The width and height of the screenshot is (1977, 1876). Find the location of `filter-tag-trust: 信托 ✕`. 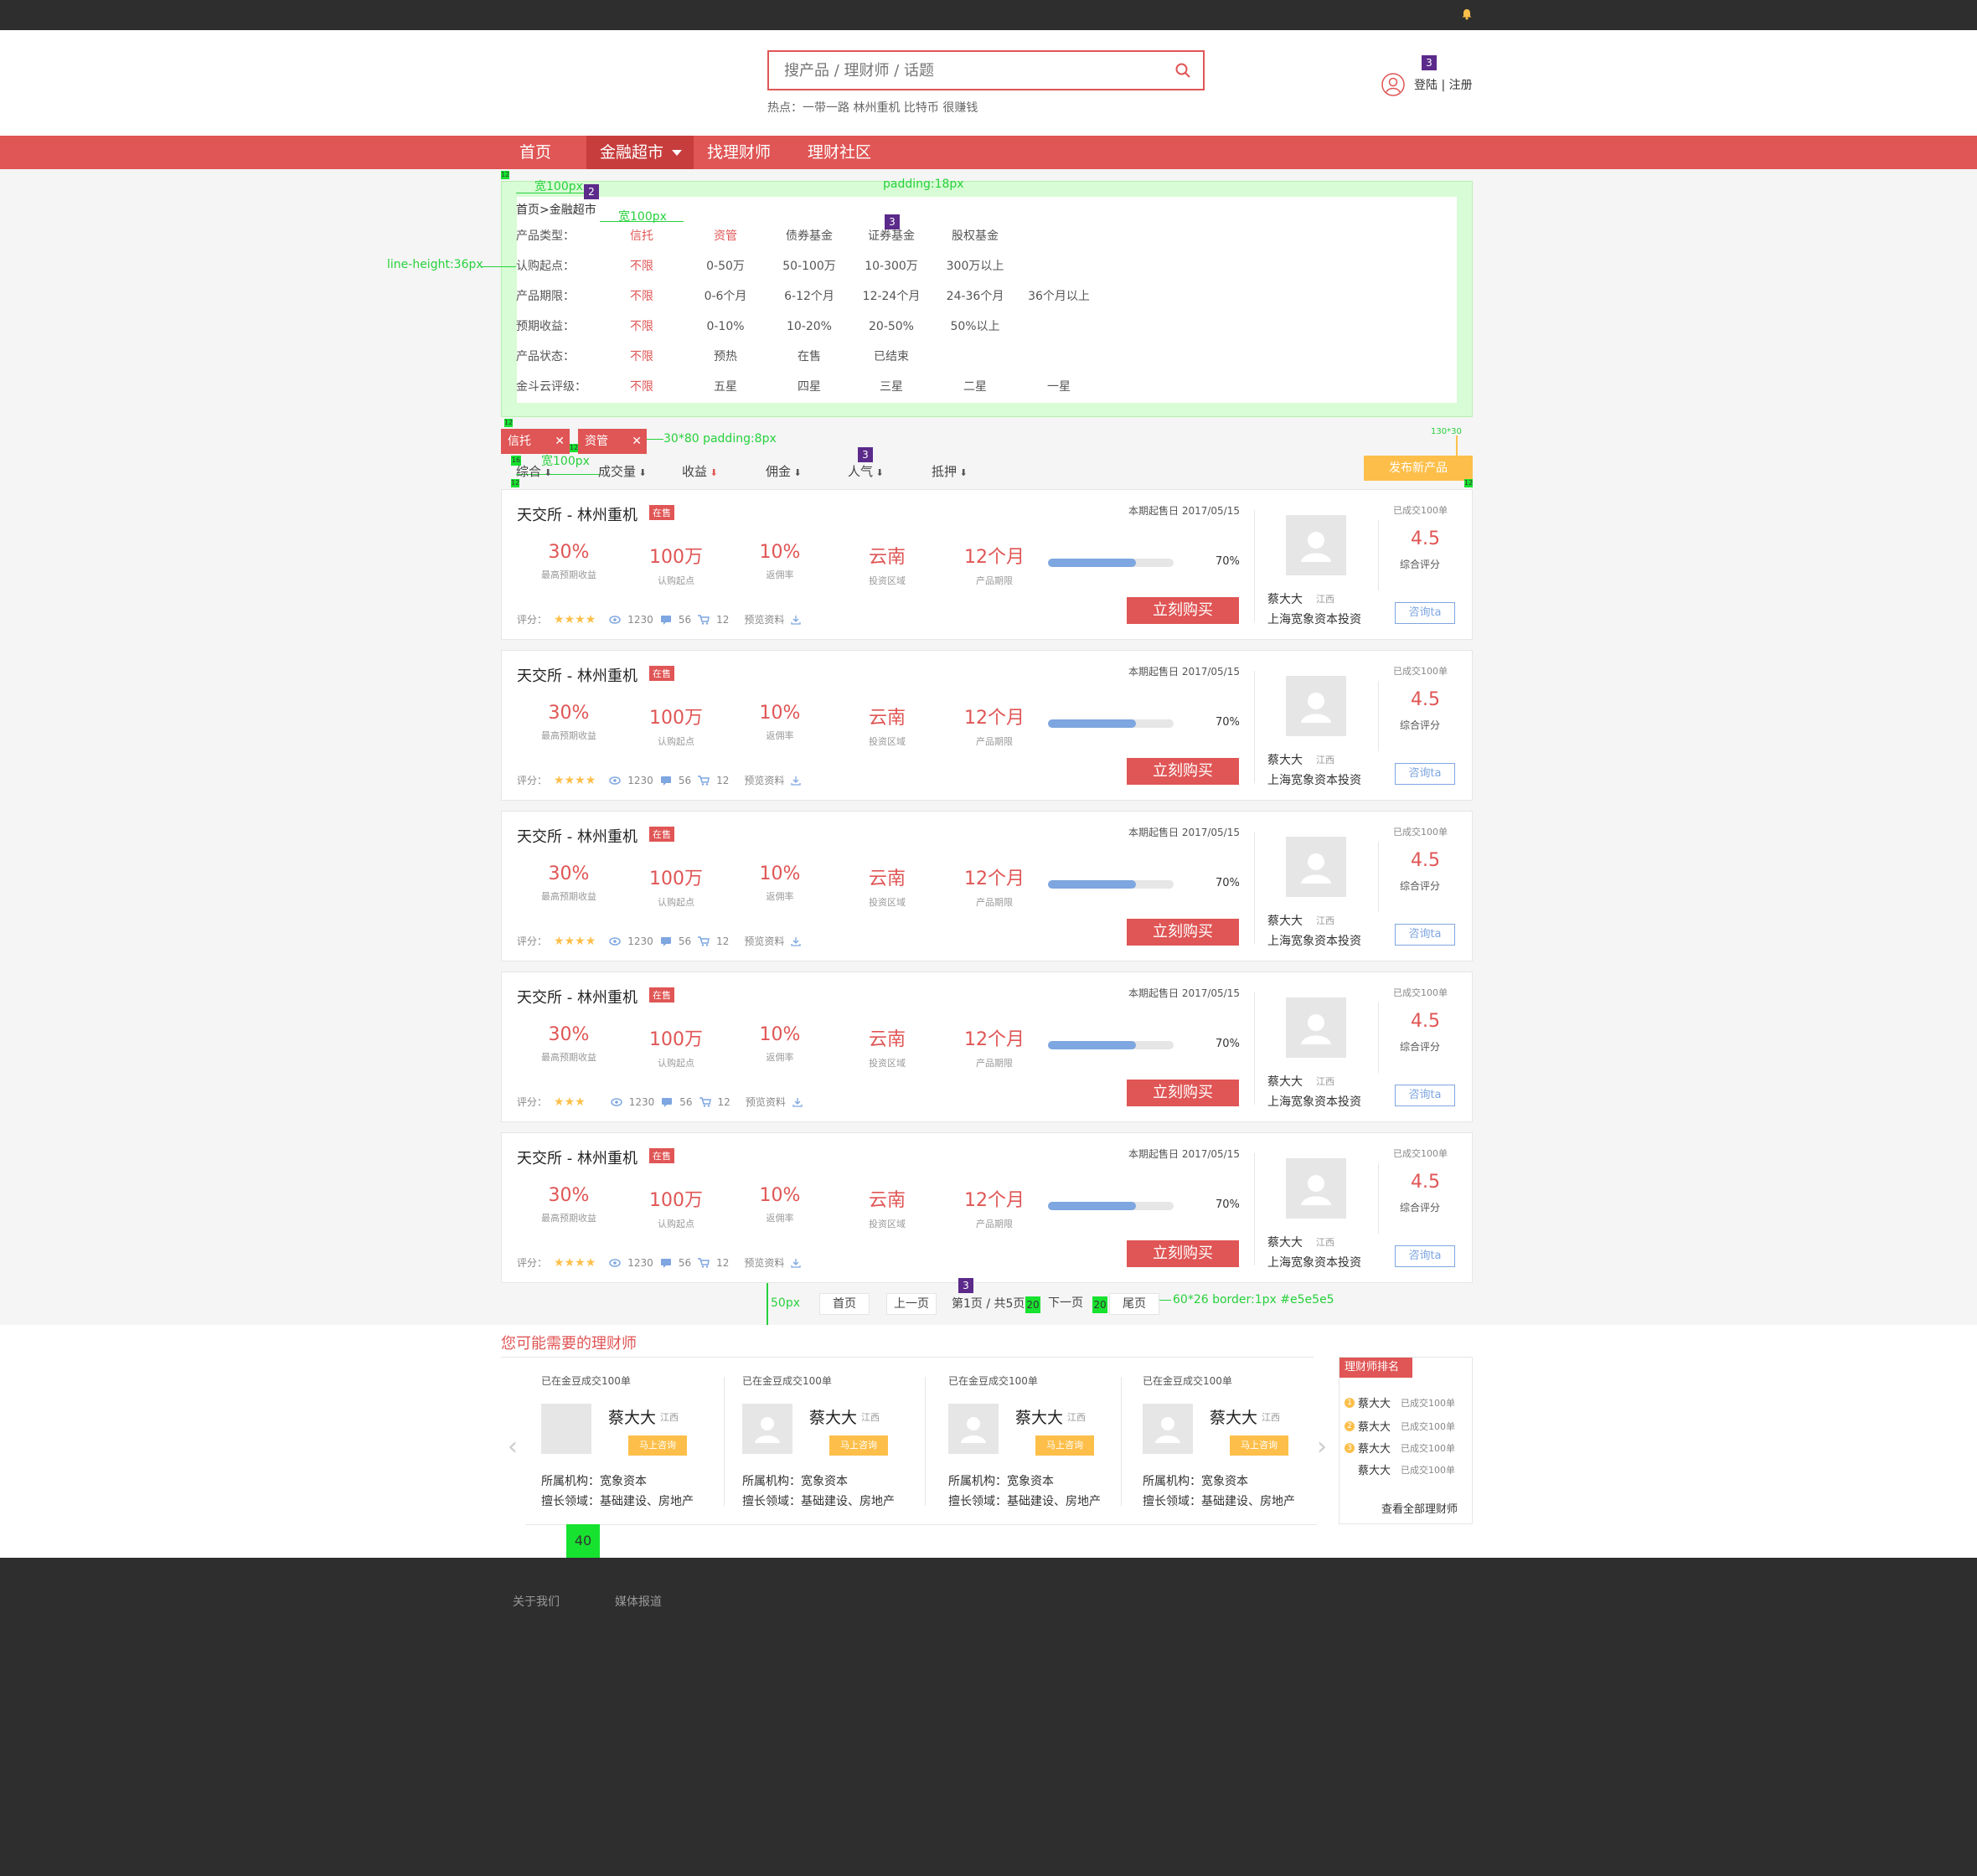

filter-tag-trust: 信托 ✕ is located at coordinates (535, 441).